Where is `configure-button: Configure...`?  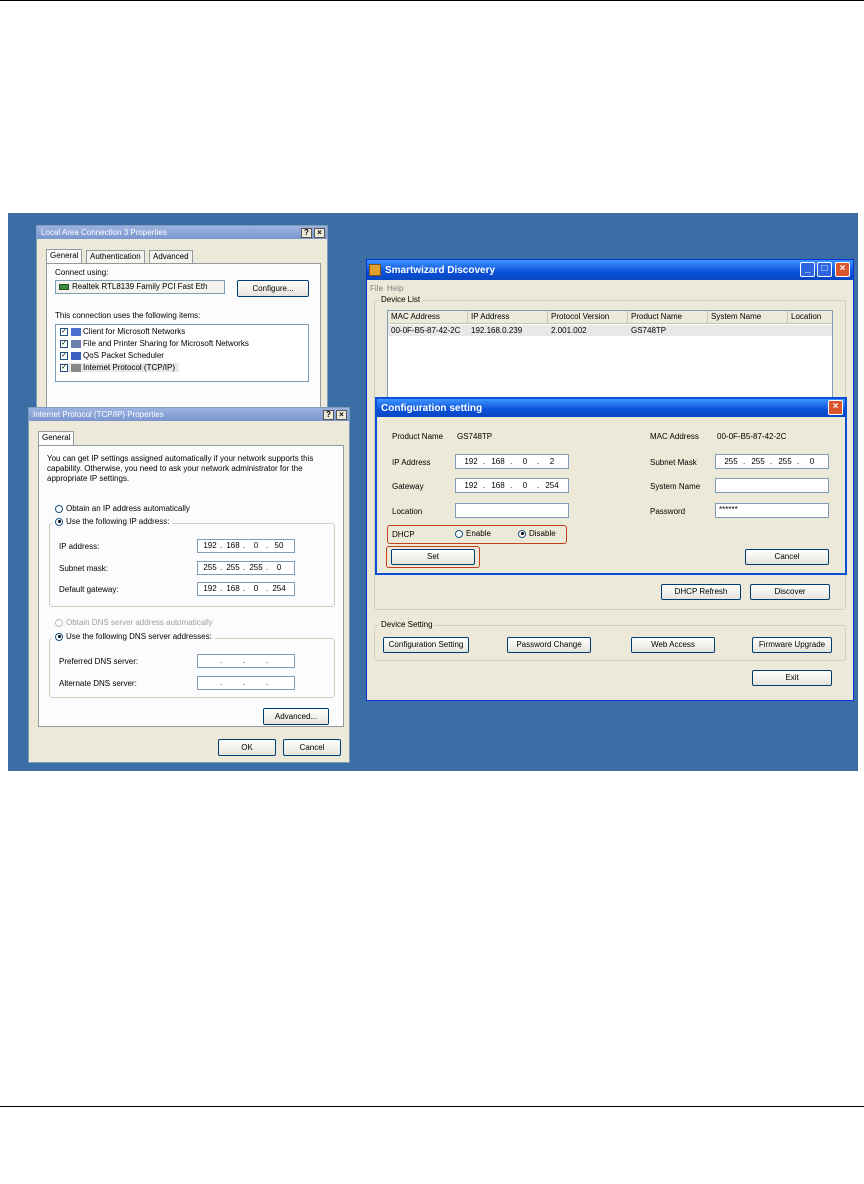
configure-button: Configure... is located at coordinates (273, 288).